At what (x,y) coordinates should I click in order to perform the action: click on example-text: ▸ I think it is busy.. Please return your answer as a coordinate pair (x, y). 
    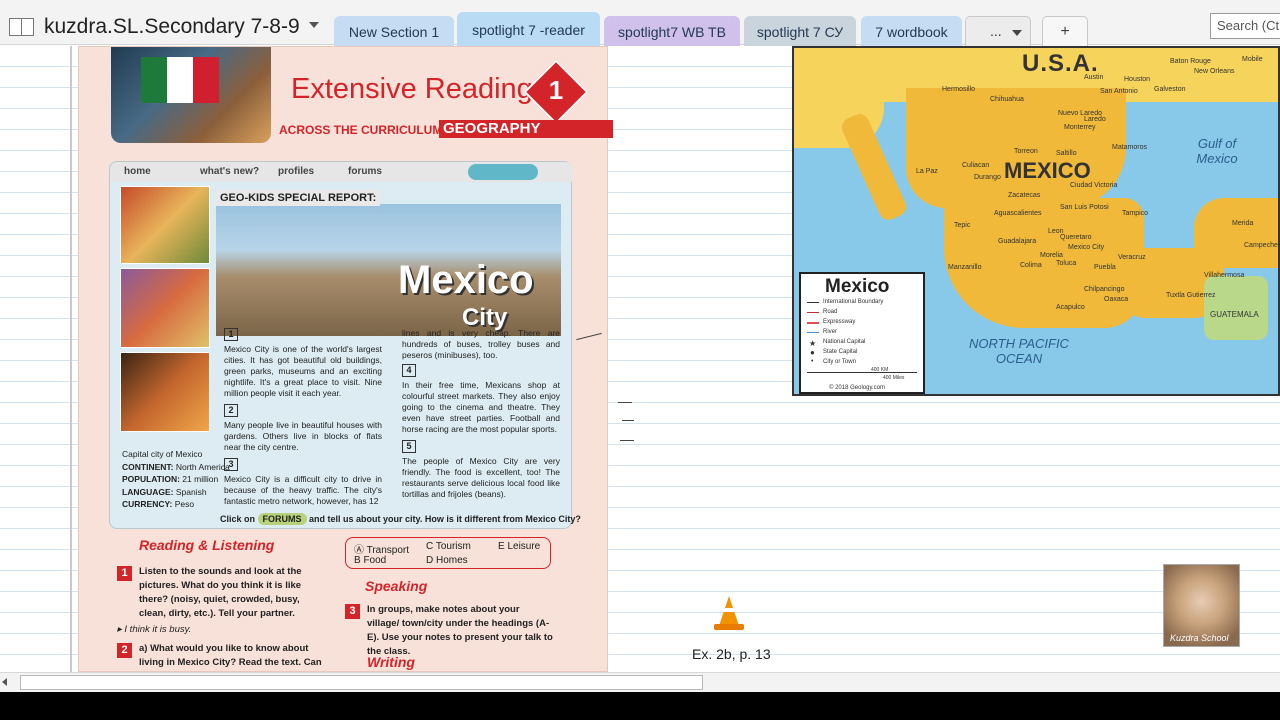
    Looking at the image, I should click on (154, 629).